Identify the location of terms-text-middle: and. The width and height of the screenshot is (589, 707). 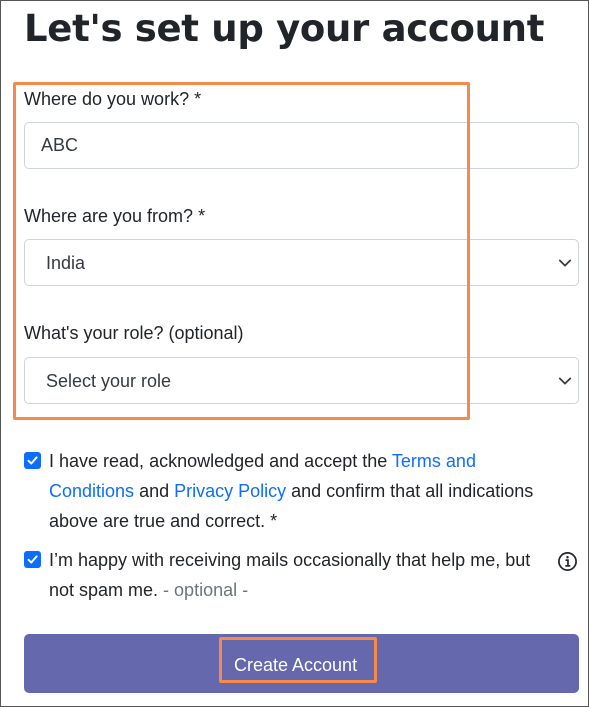
(154, 491).